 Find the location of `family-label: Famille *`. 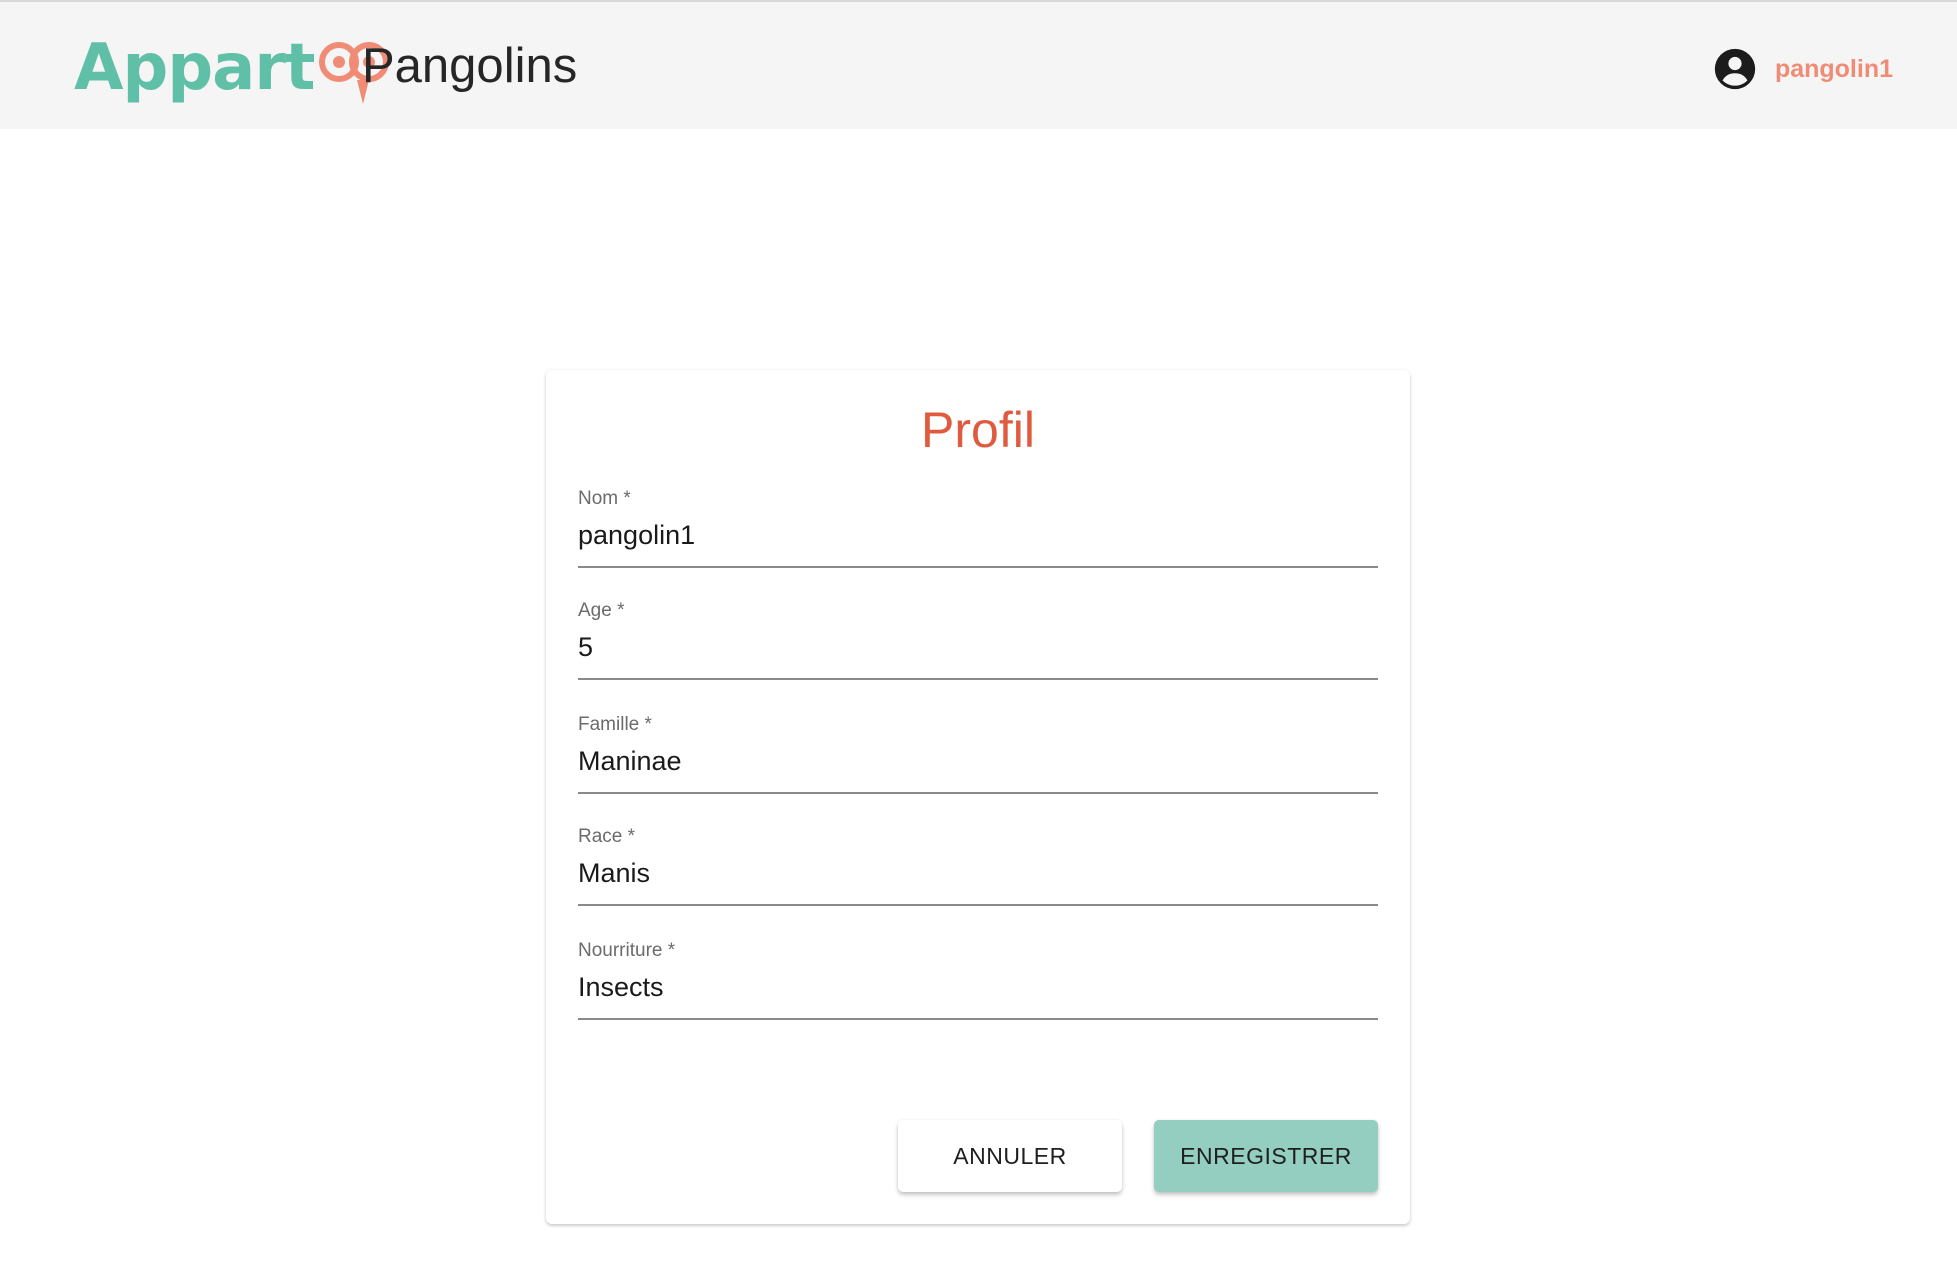

family-label: Famille * is located at coordinates (615, 724).